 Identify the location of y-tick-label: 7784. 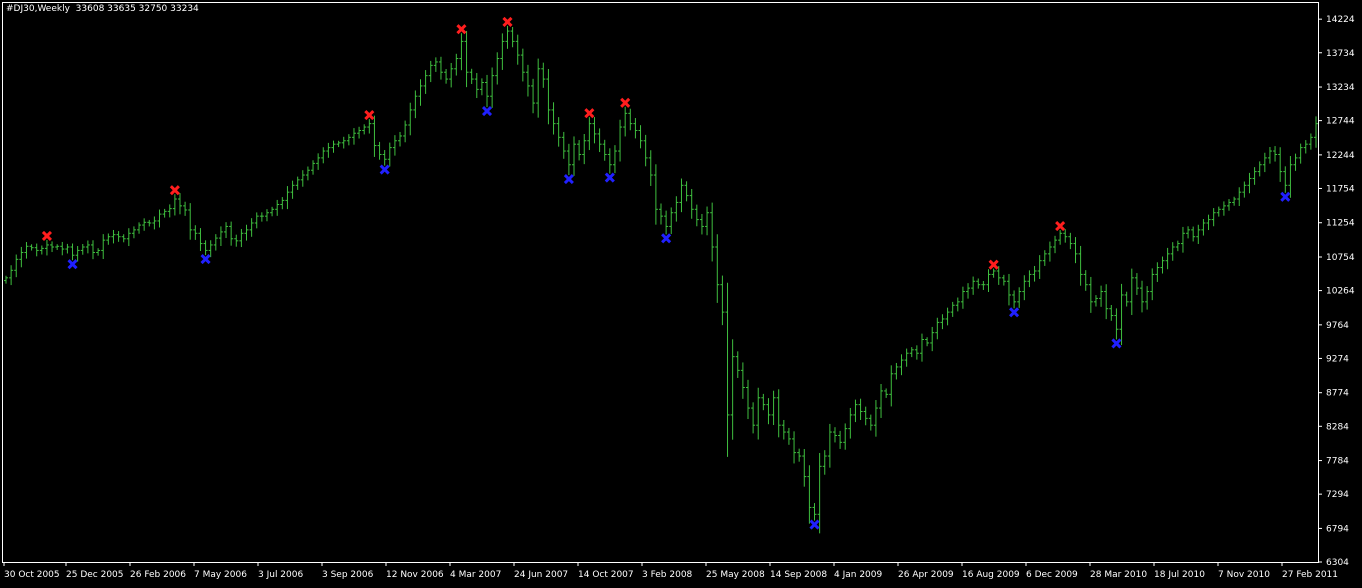
(1337, 462).